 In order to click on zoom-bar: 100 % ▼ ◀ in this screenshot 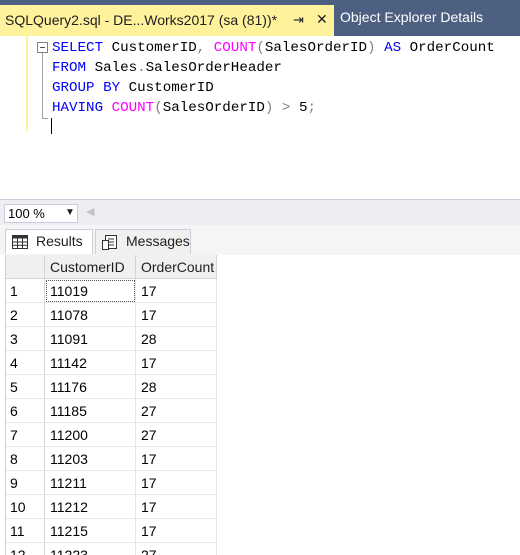, I will do `click(260, 212)`.